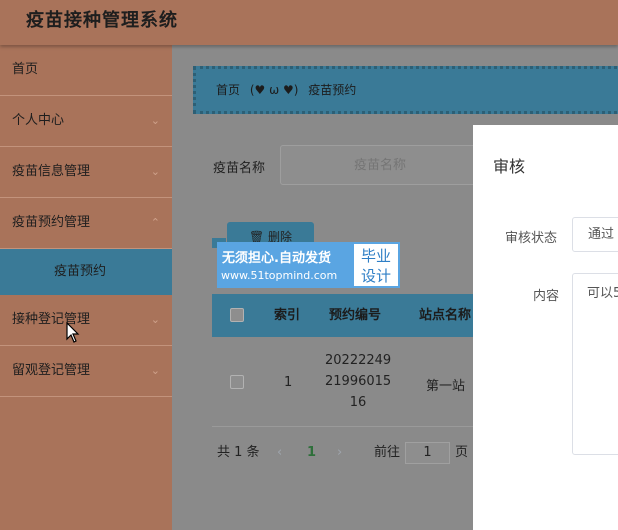  Describe the element at coordinates (51, 370) in the screenshot. I see `sidebar-item-label: 留观登记管理` at that location.